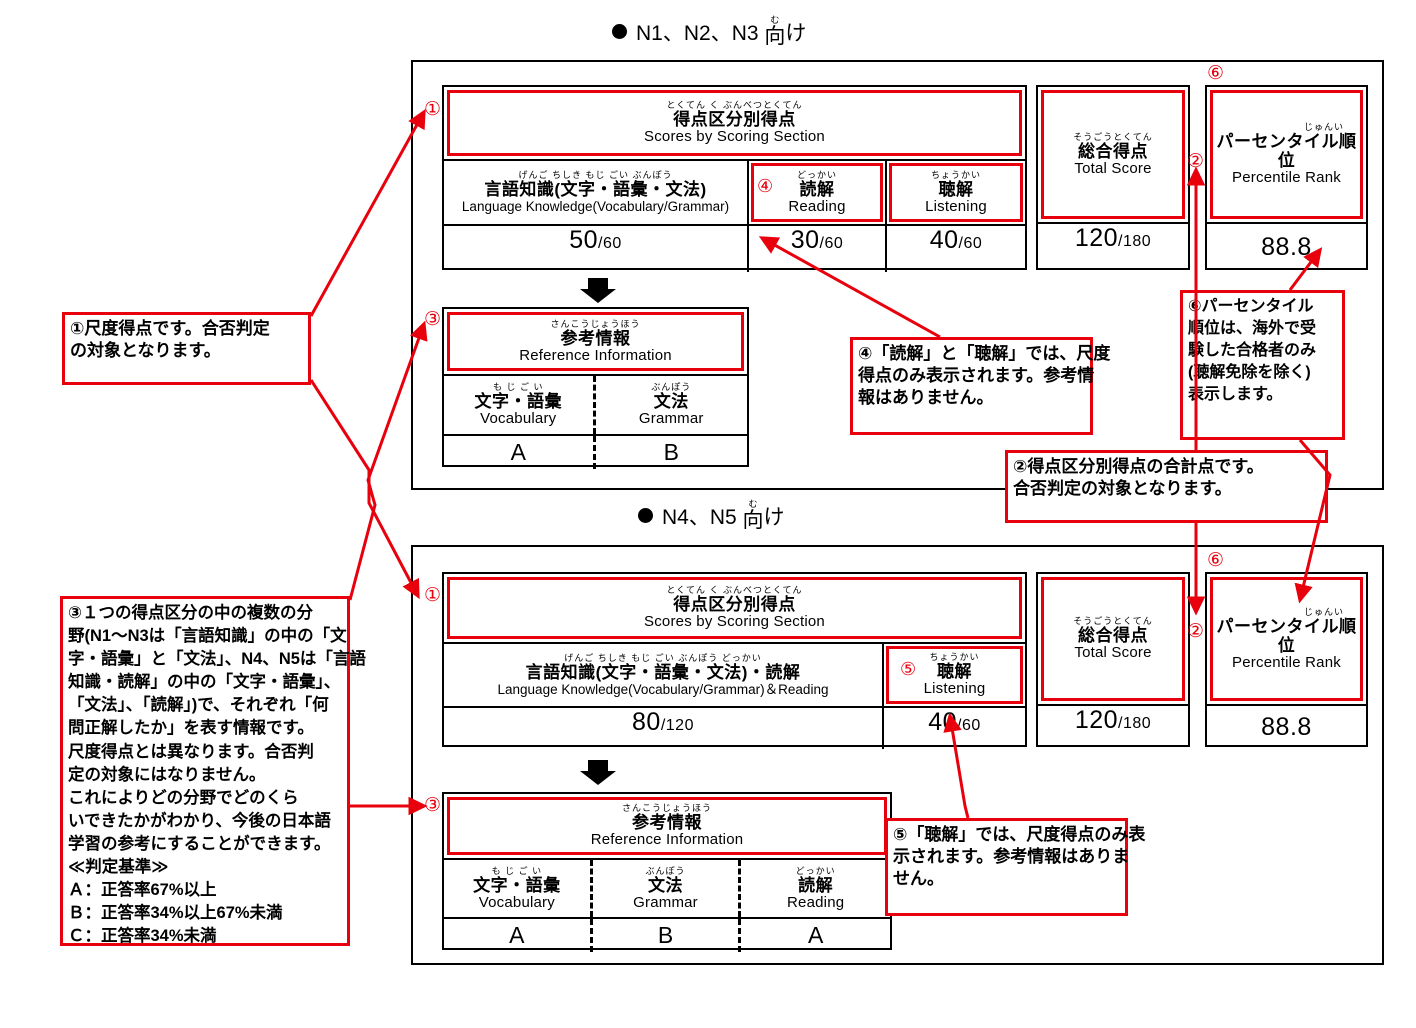  I want to click on ref-col-vocabulary-bottom: も じ ご い 文字・語彙 Vocabulary, so click(518, 888).